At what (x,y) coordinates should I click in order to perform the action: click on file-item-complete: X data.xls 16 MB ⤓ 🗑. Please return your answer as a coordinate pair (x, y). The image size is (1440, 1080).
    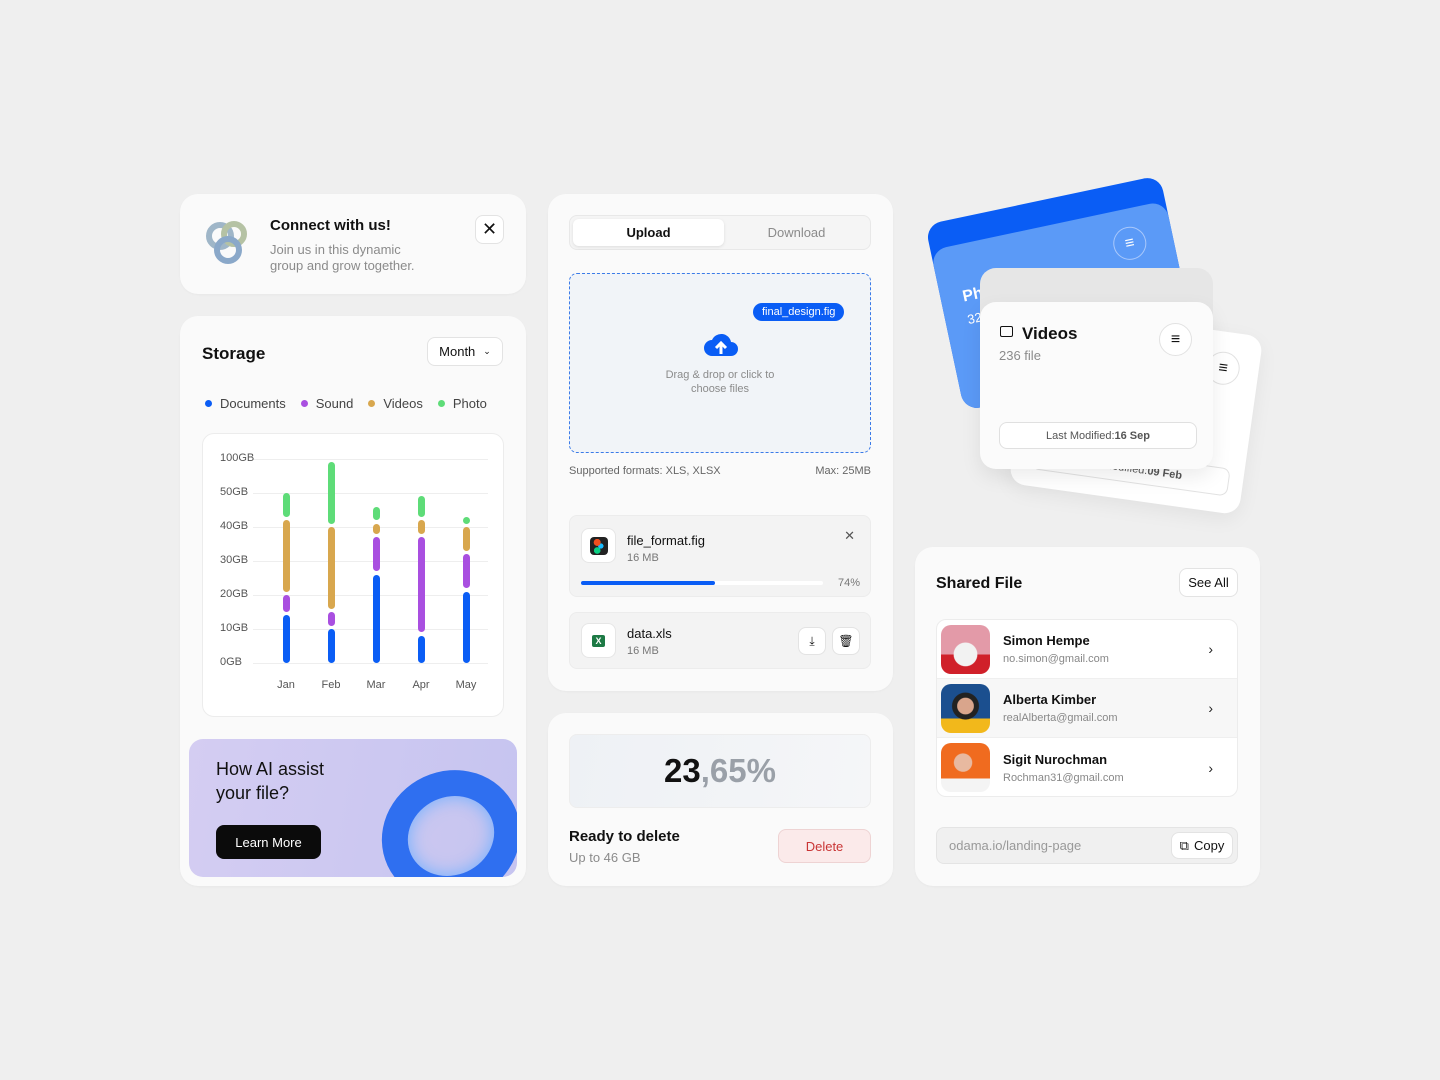
    Looking at the image, I should click on (720, 640).